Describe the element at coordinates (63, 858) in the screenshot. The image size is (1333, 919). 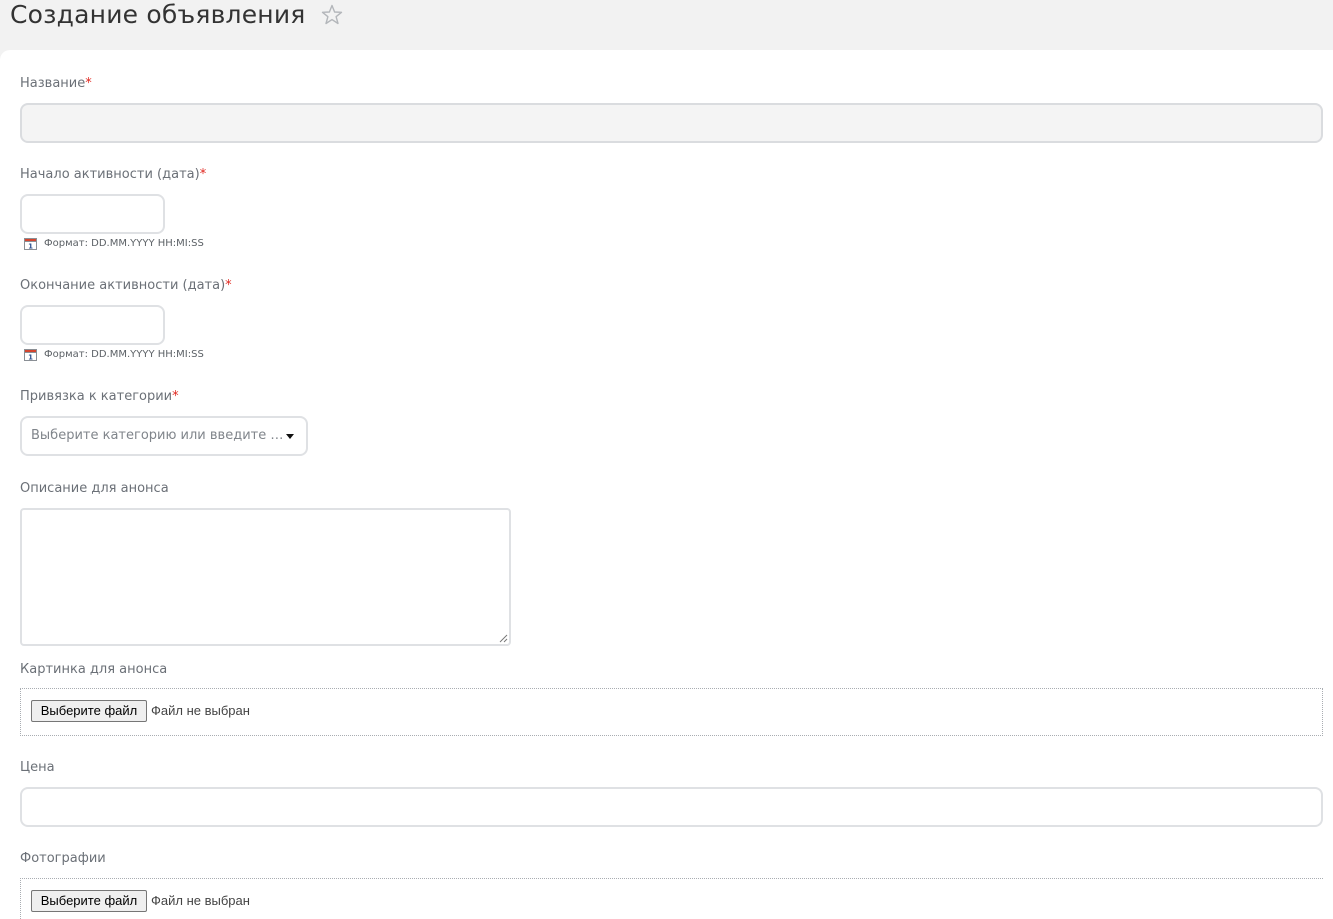
I see `photos-label: Фотографии` at that location.